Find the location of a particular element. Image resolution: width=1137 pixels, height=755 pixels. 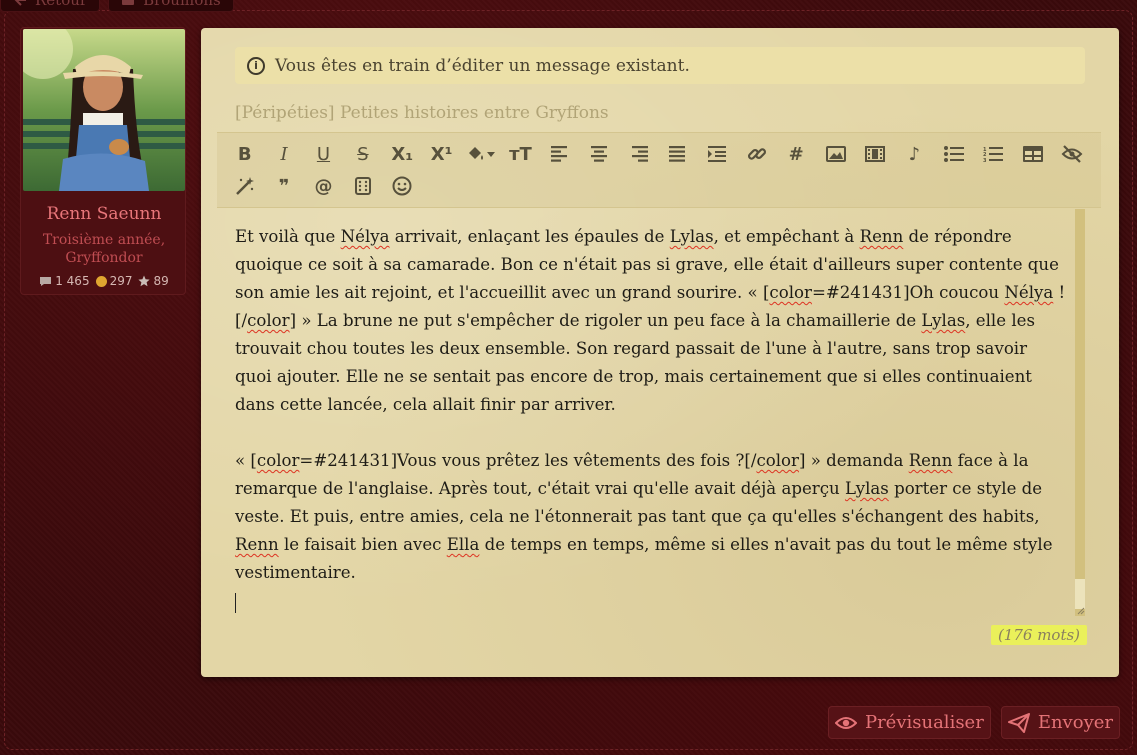

toolbar: B I U S X₁ X¹ ᴛT # ♪ 1 2 3 ❞ @ is located at coordinates (659, 170).